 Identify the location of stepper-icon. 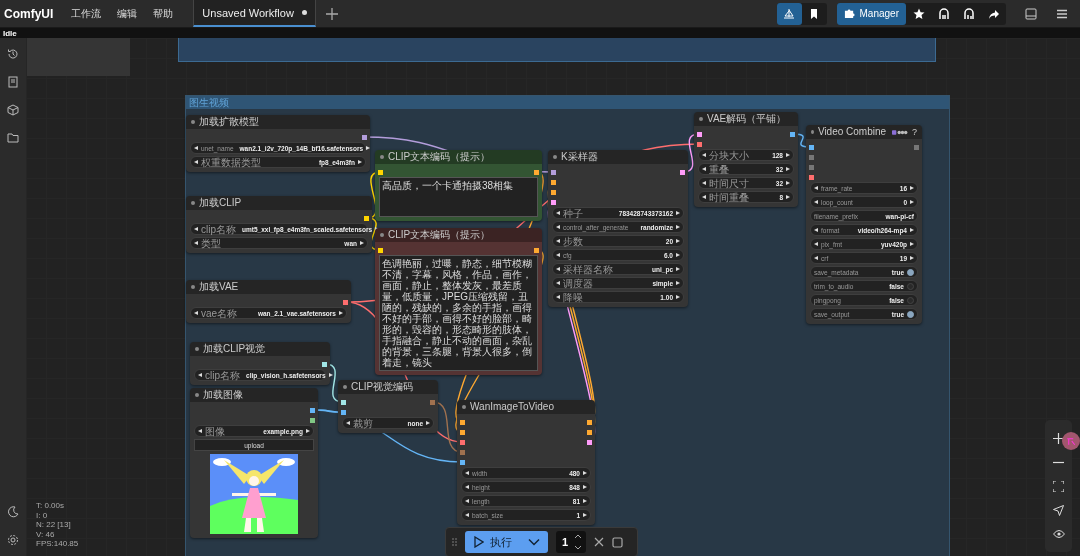
(578, 542).